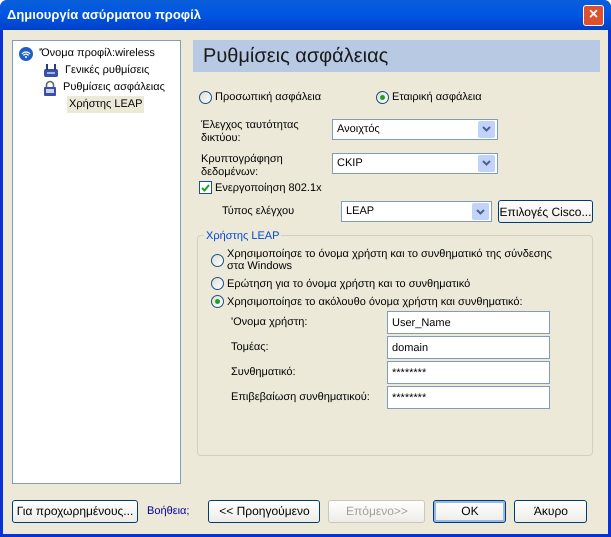 This screenshot has height=537, width=611. What do you see at coordinates (437, 97) in the screenshot?
I see `radio-label: Εταιρική ασφάλεια` at bounding box center [437, 97].